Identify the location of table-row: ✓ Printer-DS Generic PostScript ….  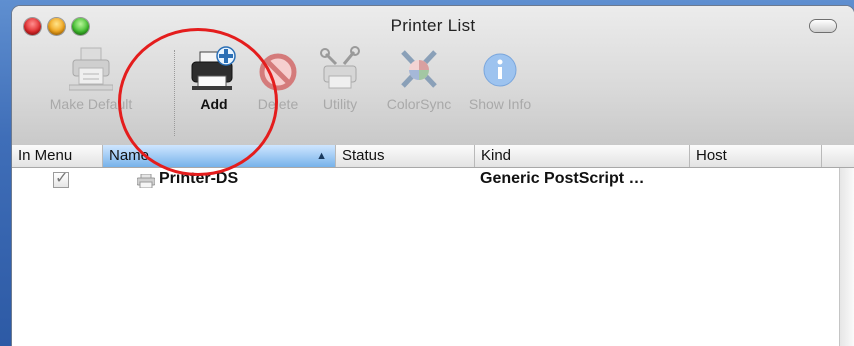
(433, 181).